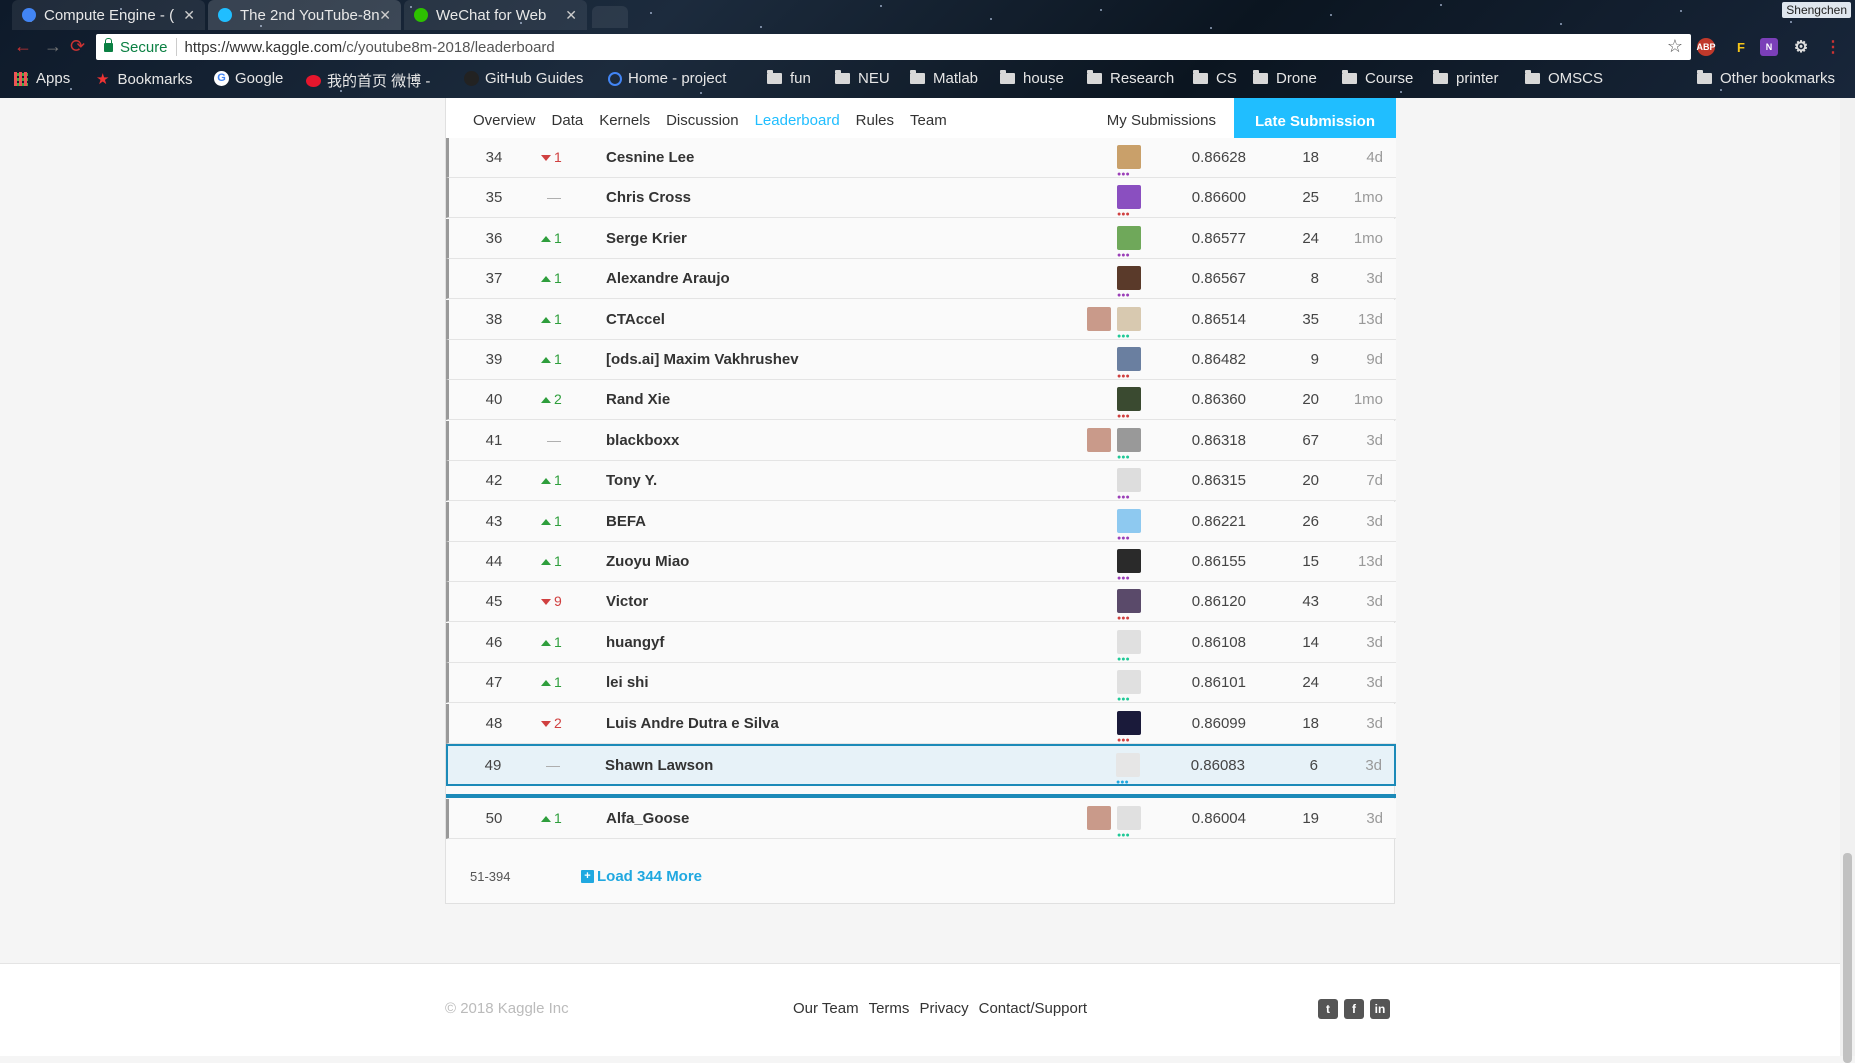  What do you see at coordinates (1377, 78) in the screenshot?
I see `bookmark-folder: Course` at bounding box center [1377, 78].